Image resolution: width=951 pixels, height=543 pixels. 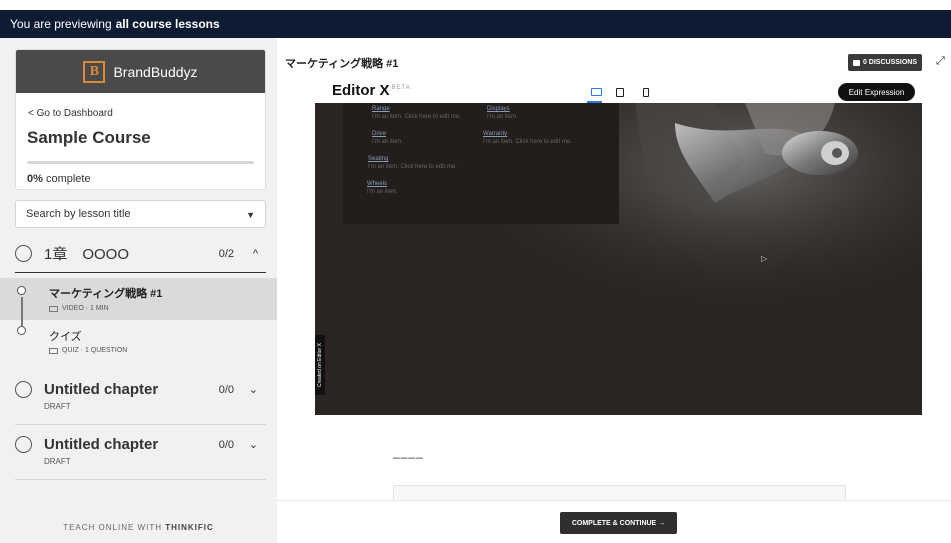 I want to click on lesson-meta: VIDEO · 1 MIN, so click(x=79, y=308).